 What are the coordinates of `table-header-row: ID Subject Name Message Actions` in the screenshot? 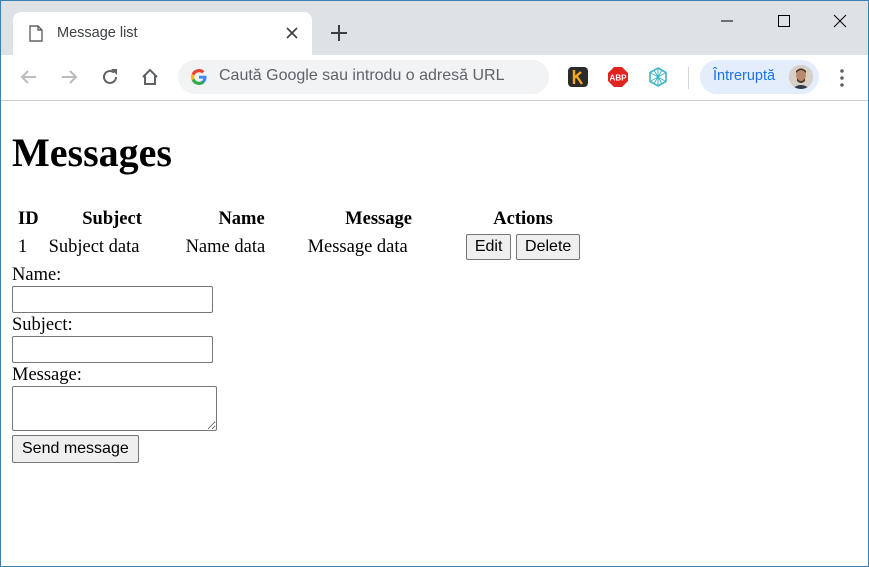 It's located at (302, 219).